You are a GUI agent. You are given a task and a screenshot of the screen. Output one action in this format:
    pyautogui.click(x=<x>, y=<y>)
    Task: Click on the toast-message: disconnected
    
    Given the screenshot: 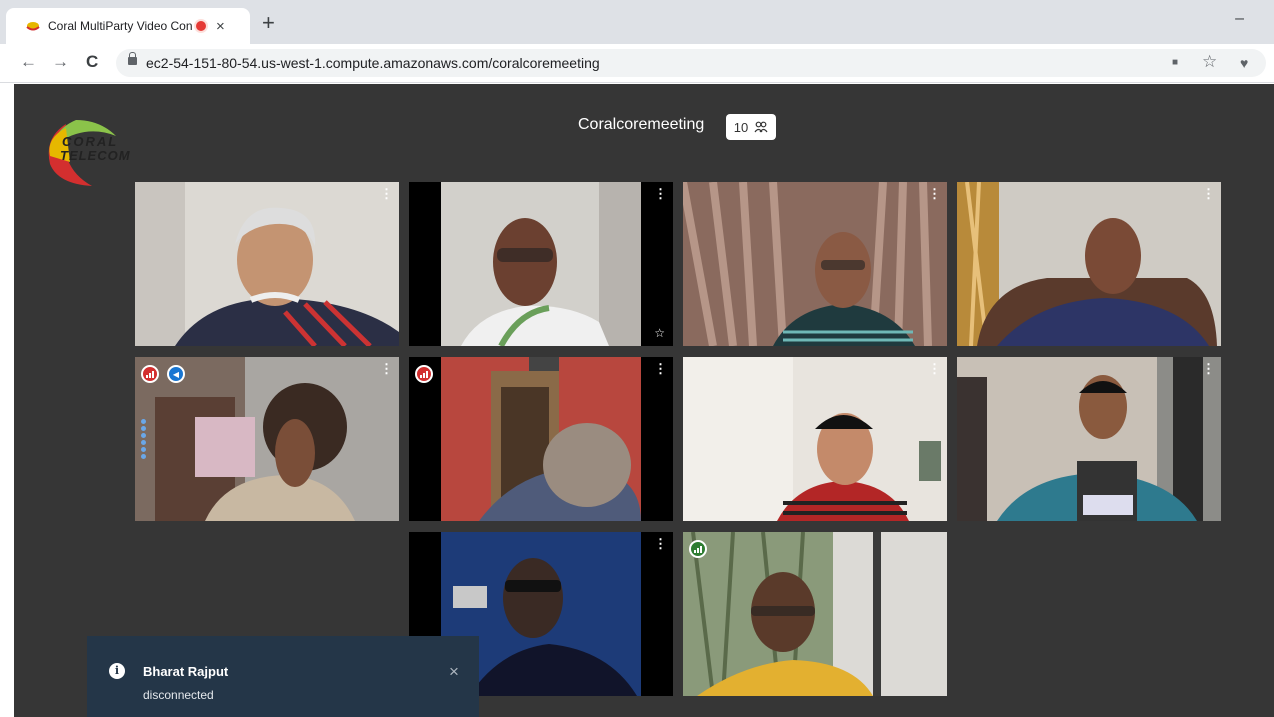 What is the action you would take?
    pyautogui.click(x=178, y=695)
    